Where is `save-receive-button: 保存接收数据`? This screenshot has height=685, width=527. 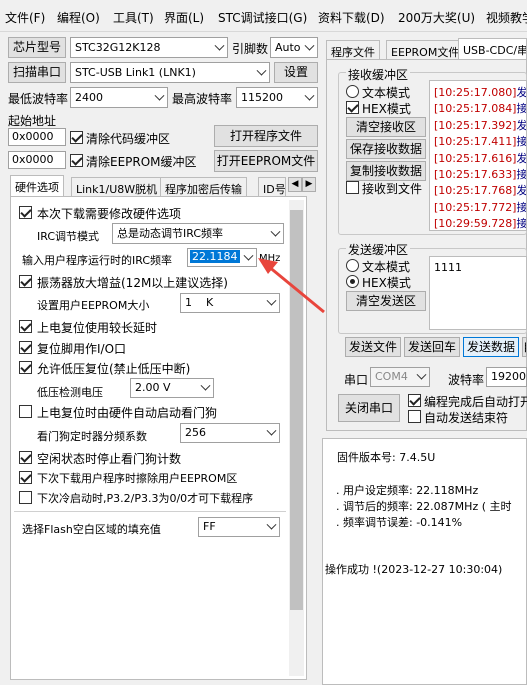
save-receive-button: 保存接收数据 is located at coordinates (386, 149).